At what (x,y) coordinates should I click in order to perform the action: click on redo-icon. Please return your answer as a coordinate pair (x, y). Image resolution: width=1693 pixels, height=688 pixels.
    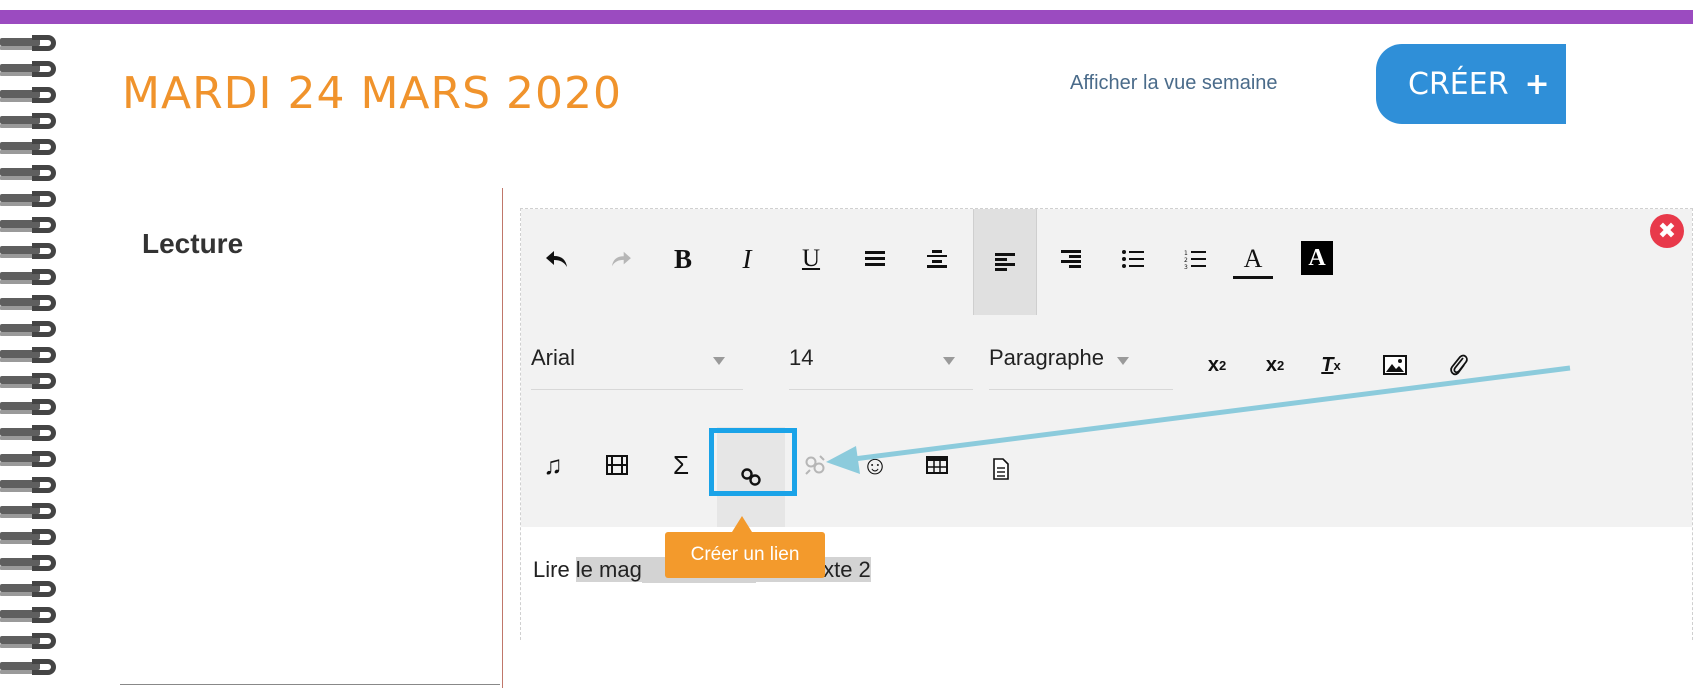
    Looking at the image, I should click on (621, 259).